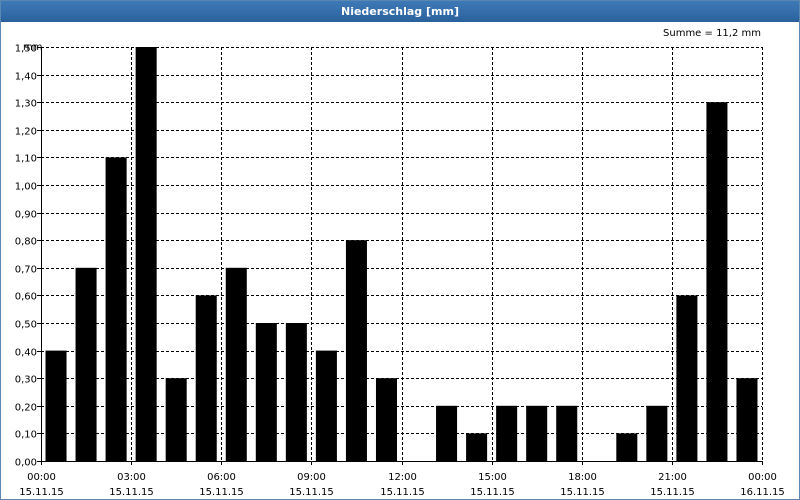 This screenshot has height=500, width=800. What do you see at coordinates (311, 477) in the screenshot?
I see `x-tick-time-label: 09:00` at bounding box center [311, 477].